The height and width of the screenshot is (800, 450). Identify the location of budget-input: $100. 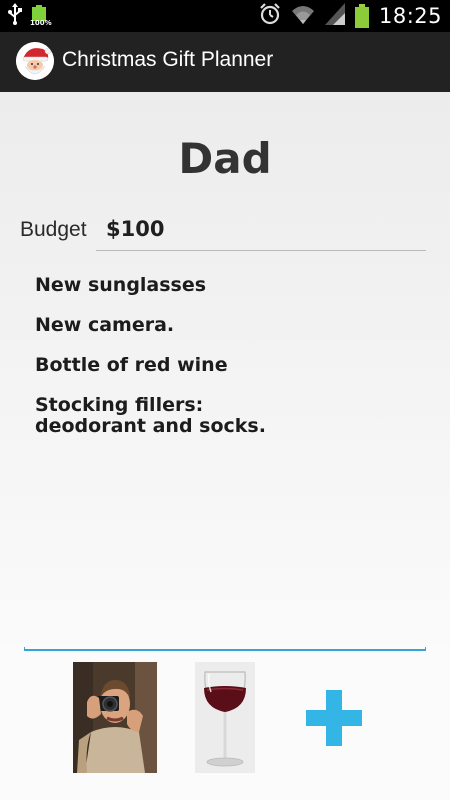
(261, 230).